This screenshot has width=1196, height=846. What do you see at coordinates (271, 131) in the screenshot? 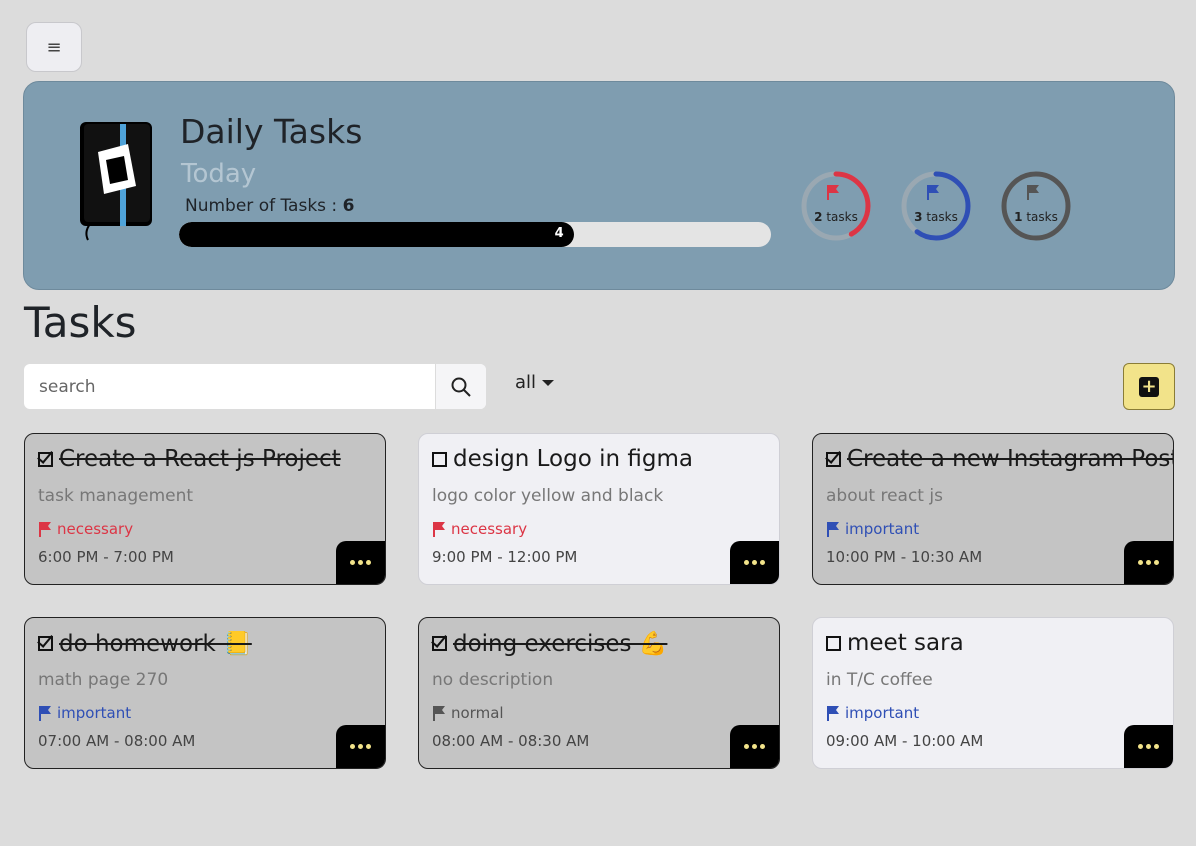
I see `page-title: Daily Tasks` at bounding box center [271, 131].